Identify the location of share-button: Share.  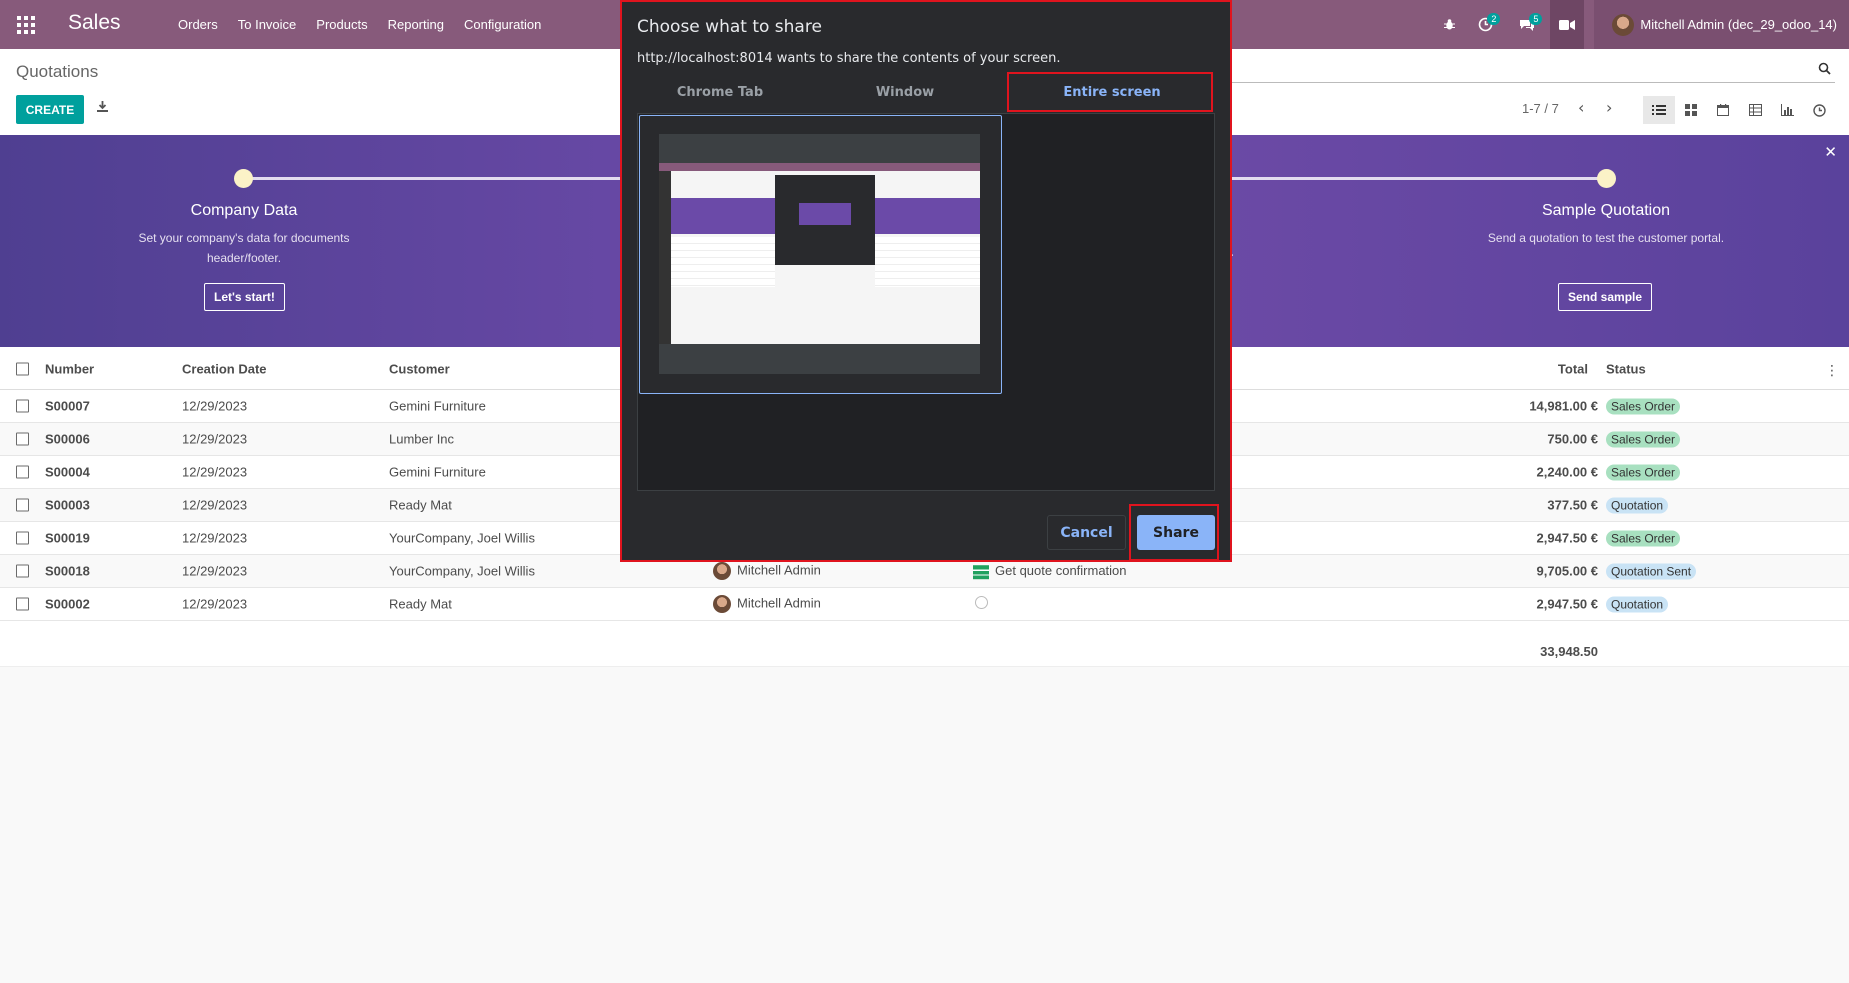
(1176, 532).